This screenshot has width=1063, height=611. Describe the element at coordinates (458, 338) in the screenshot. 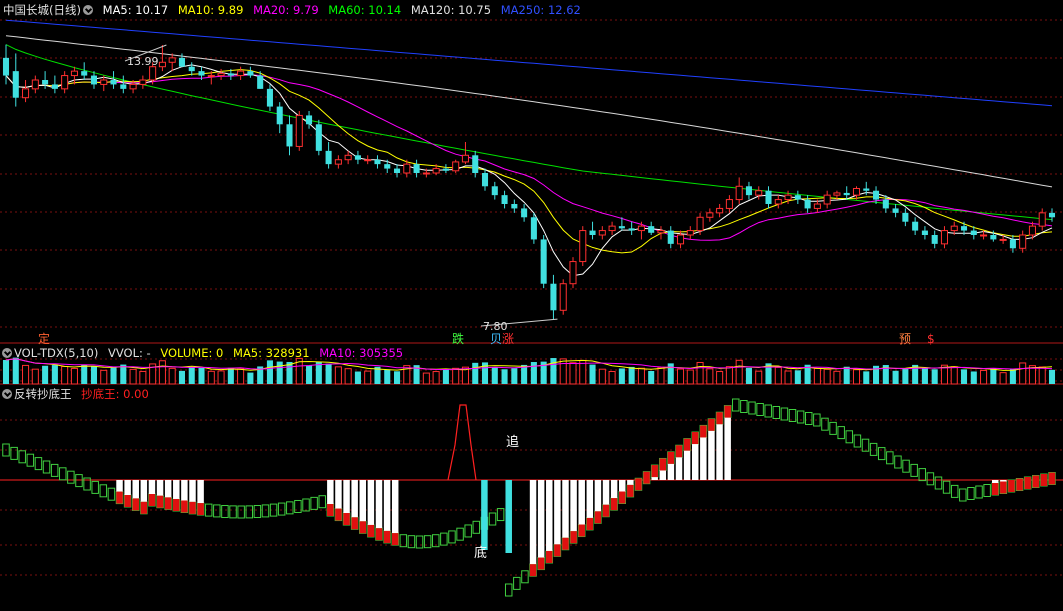

I see `signal-die: 跌` at that location.